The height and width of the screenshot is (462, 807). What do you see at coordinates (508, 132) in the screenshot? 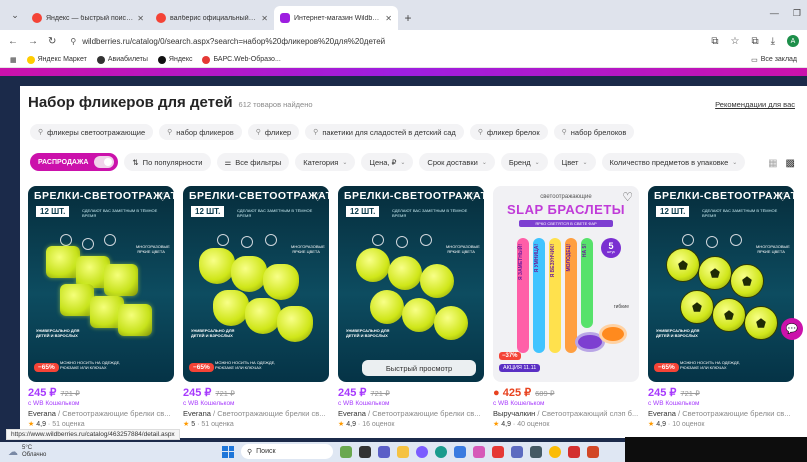
I see `suggestion-chip: ⚲ фликер брелок` at bounding box center [508, 132].